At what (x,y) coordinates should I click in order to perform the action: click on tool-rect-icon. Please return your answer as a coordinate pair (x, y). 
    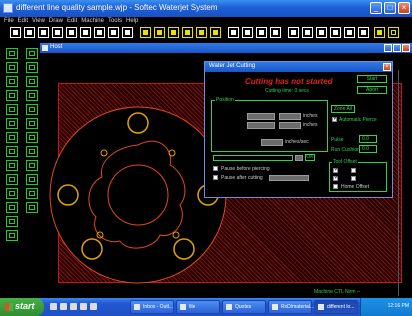
    Looking at the image, I should click on (12, 95).